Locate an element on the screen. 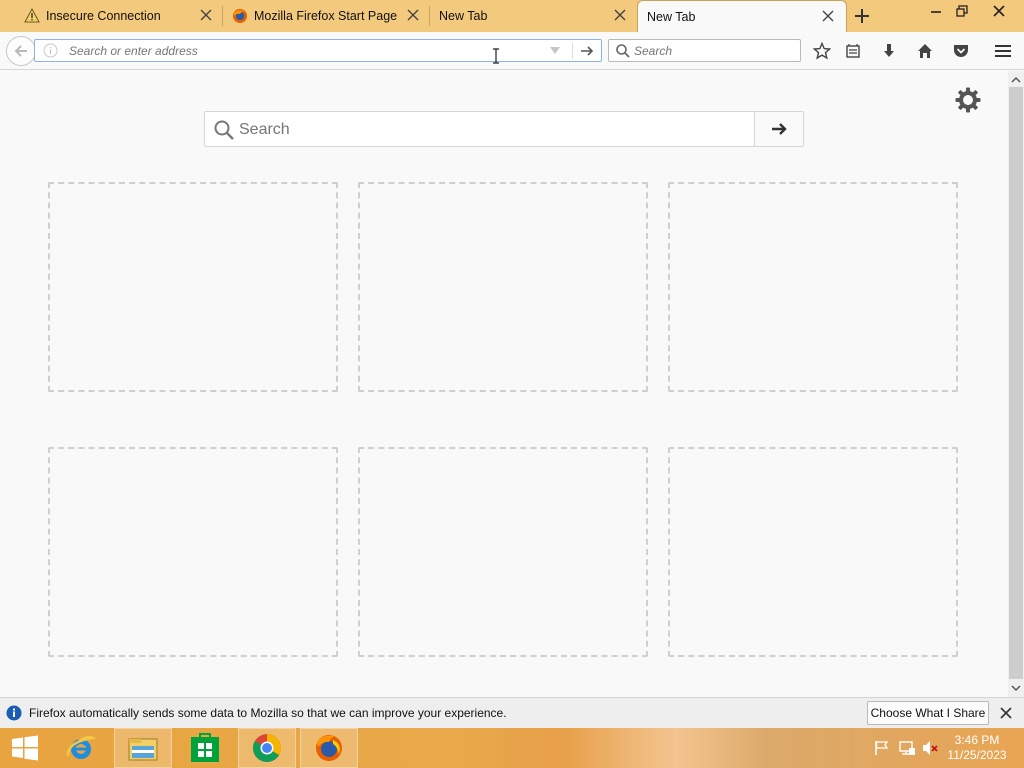 Image resolution: width=1024 pixels, height=768 pixels. navigation-toolbar is located at coordinates (512, 51).